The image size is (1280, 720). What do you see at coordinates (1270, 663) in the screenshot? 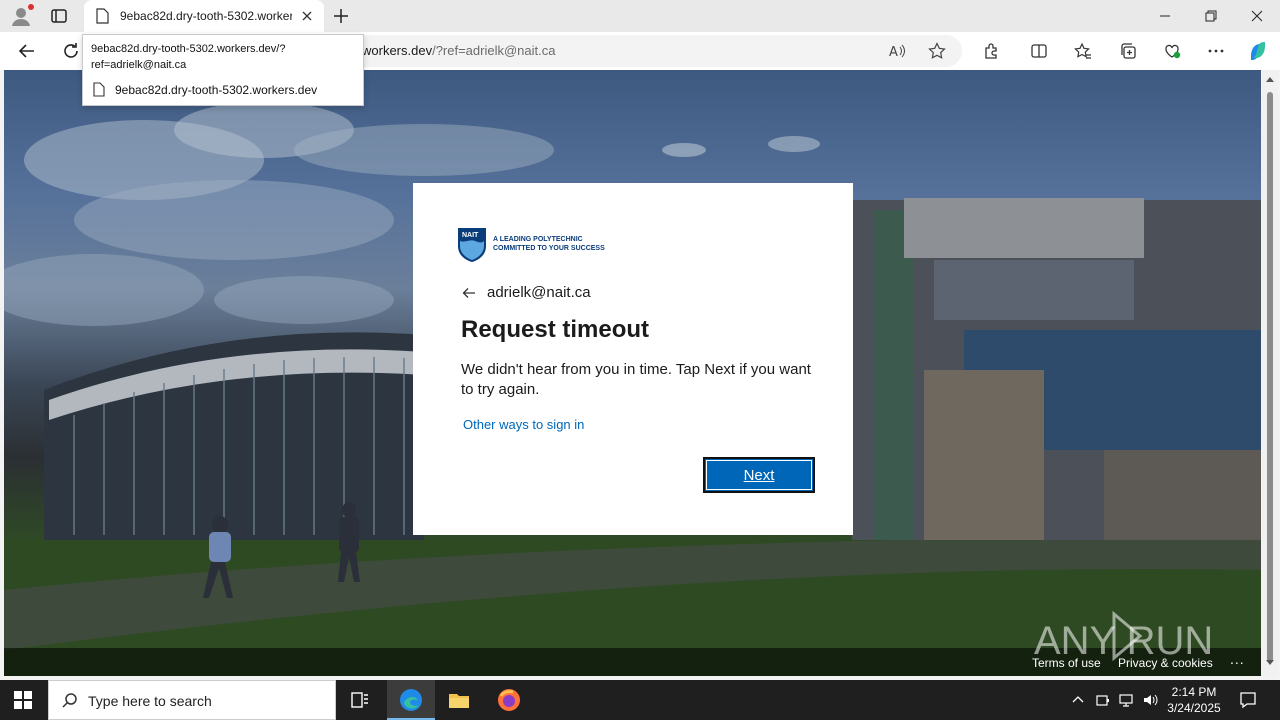
I see `scroll-down-icon` at bounding box center [1270, 663].